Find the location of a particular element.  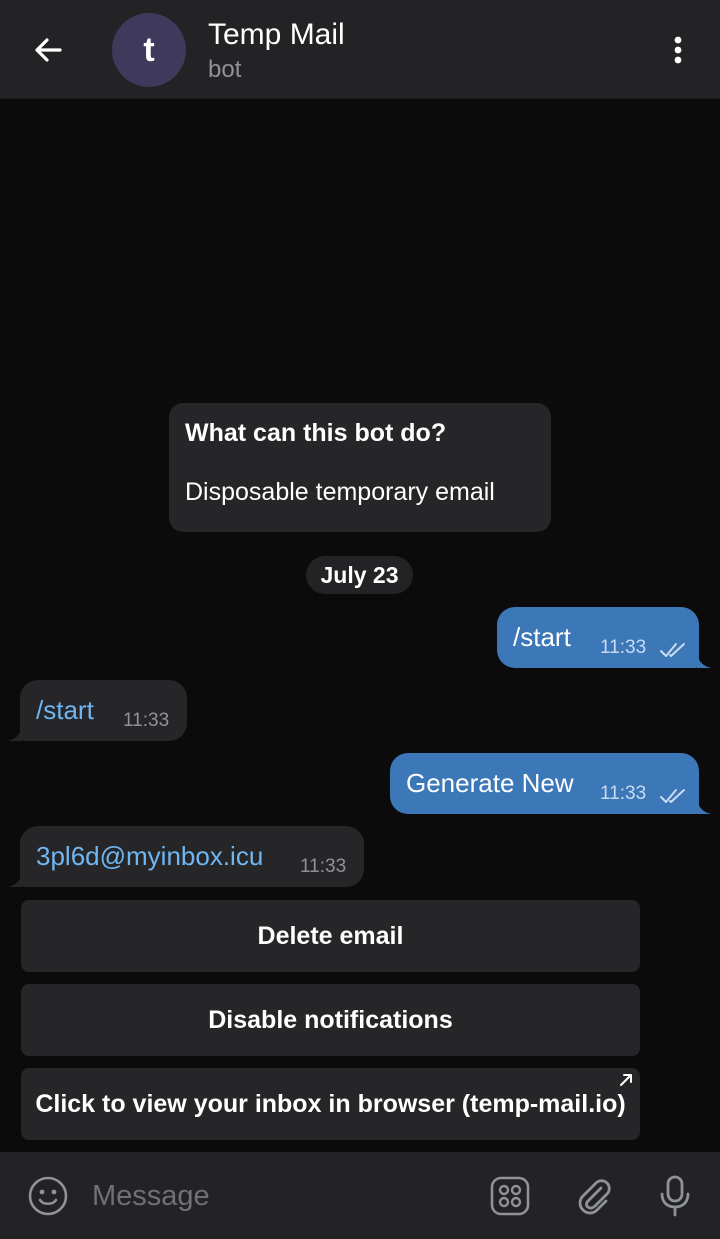

incoming-message: 3pl6d@myinbox.icu 11:33 is located at coordinates (192, 856).